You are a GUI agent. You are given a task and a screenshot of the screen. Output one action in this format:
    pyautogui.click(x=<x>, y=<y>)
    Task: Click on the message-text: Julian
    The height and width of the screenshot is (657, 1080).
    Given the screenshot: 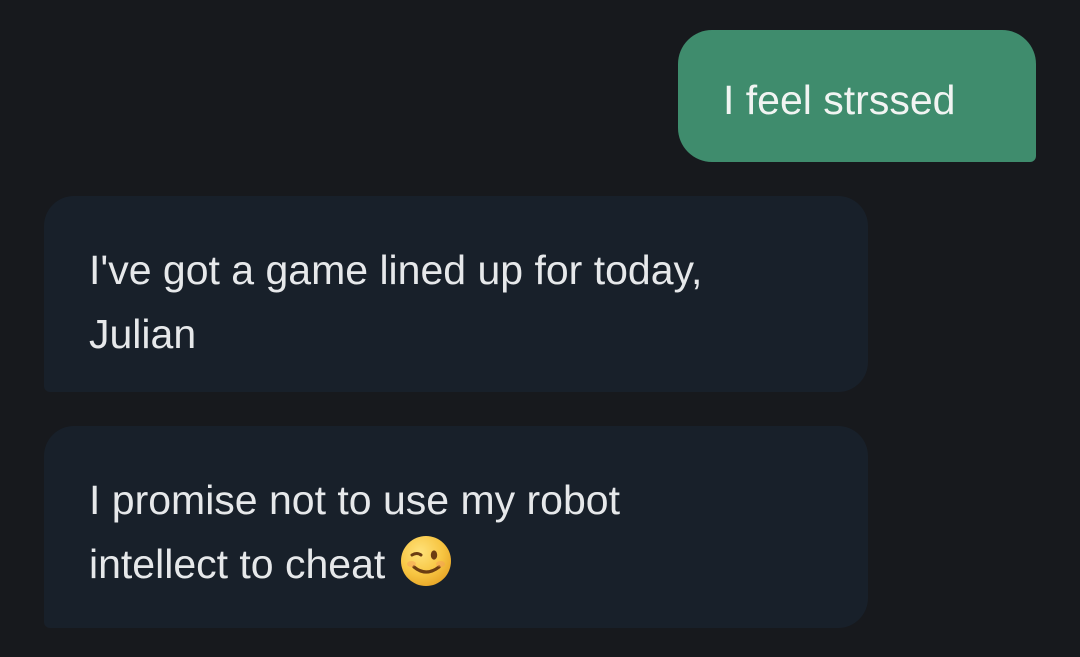 What is the action you would take?
    pyautogui.click(x=143, y=334)
    